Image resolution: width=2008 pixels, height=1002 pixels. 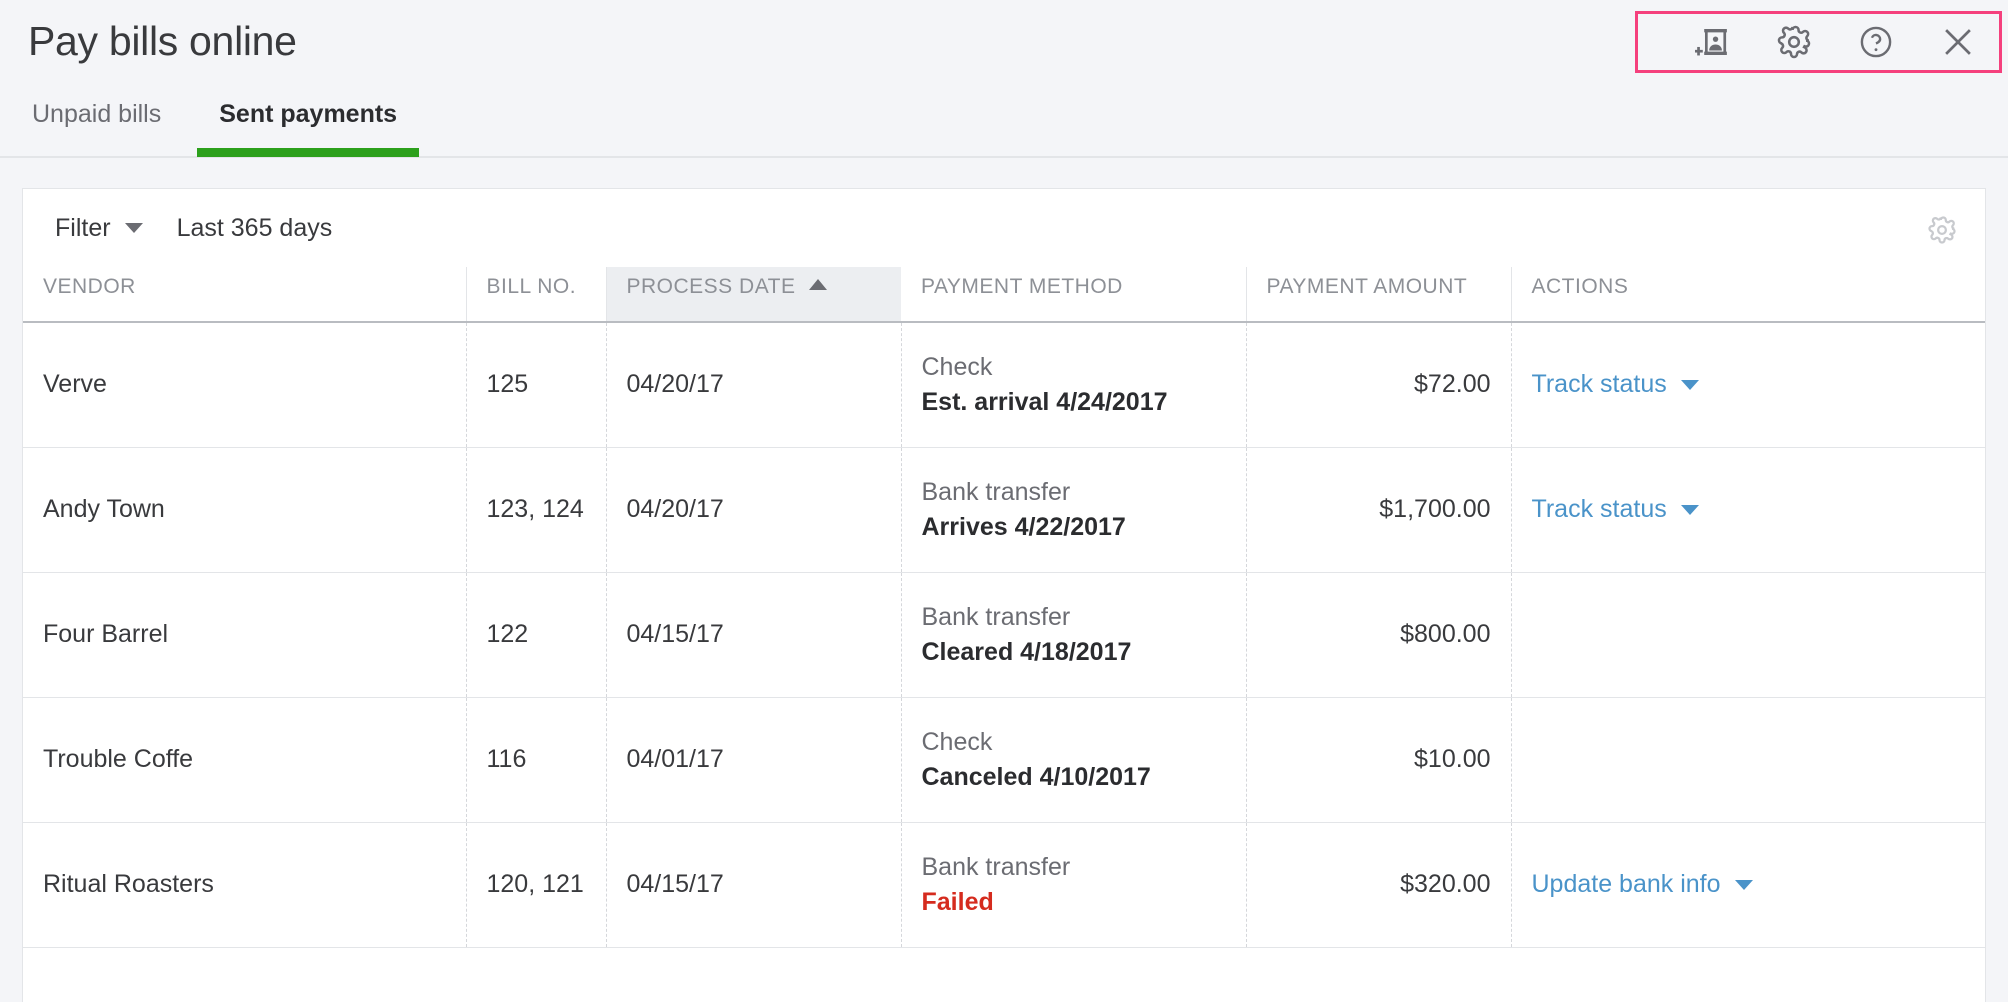 What do you see at coordinates (1626, 884) in the screenshot?
I see `action-label: Update bank info` at bounding box center [1626, 884].